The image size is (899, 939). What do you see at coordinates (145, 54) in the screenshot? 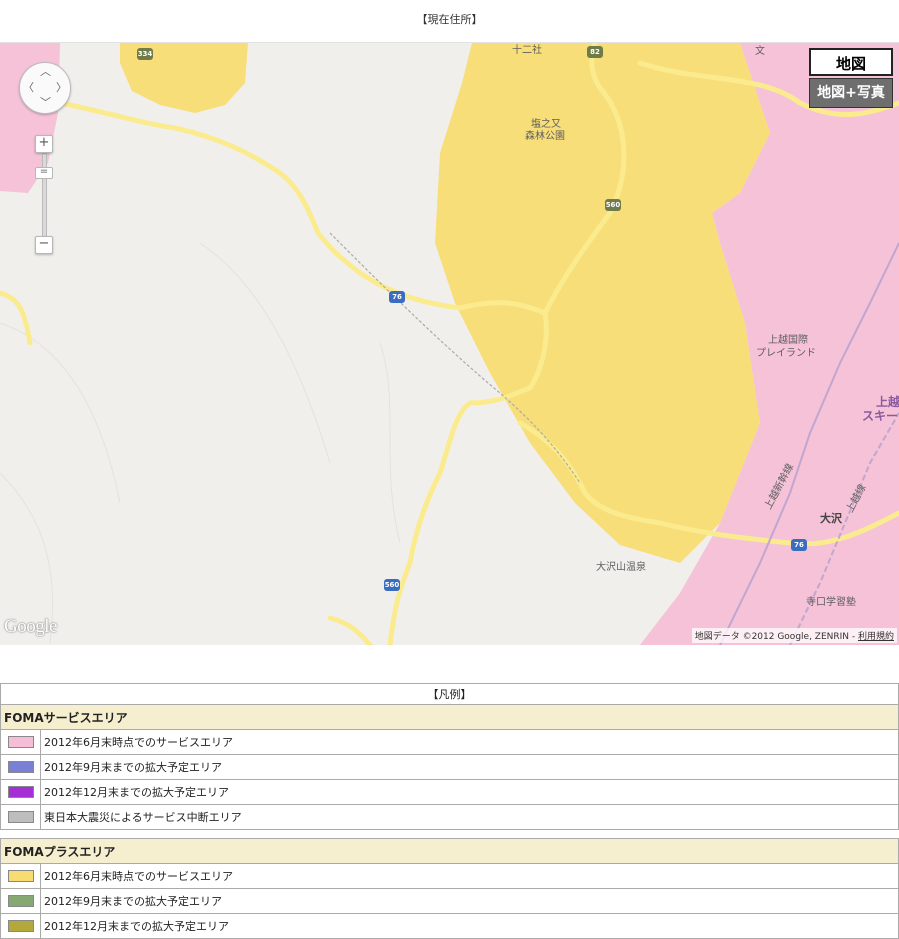
I see `route-shield-334: 334` at bounding box center [145, 54].